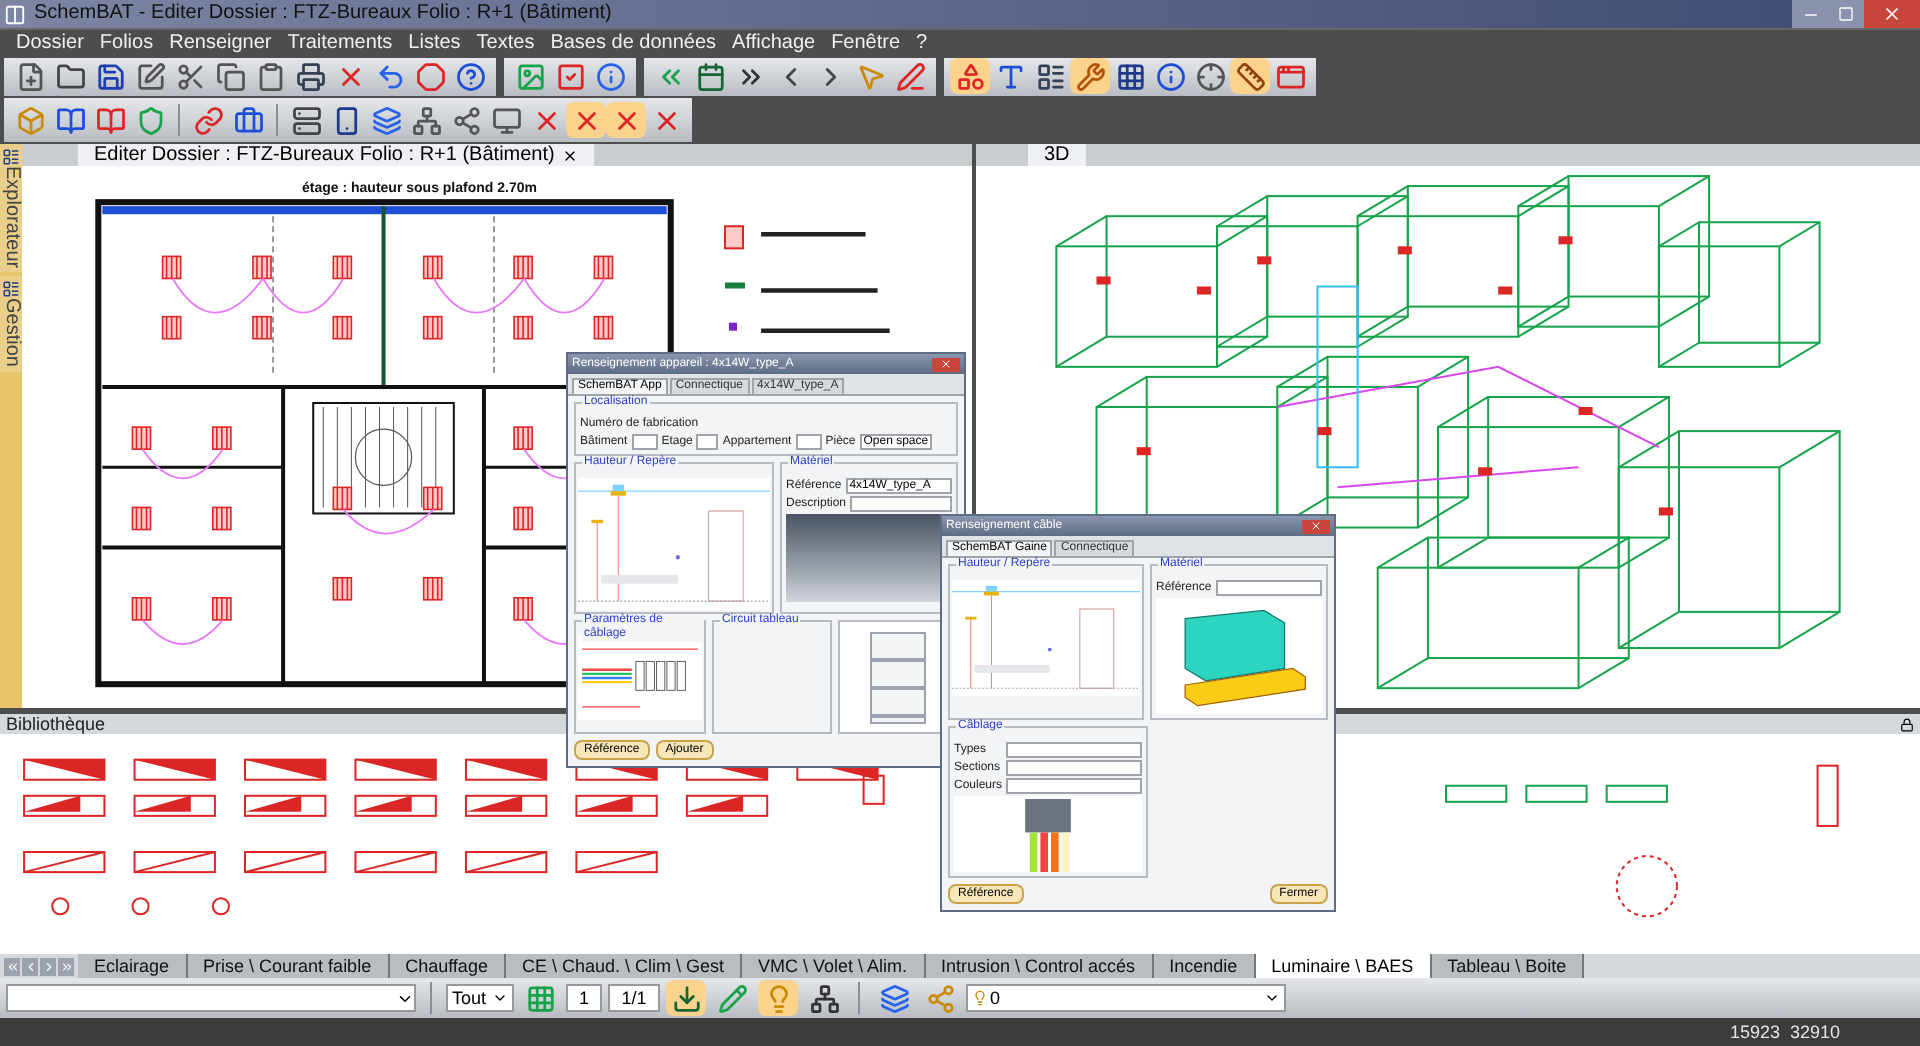 The height and width of the screenshot is (1046, 1920). Describe the element at coordinates (447, 966) in the screenshot. I see `category-tab: Chauffage` at that location.